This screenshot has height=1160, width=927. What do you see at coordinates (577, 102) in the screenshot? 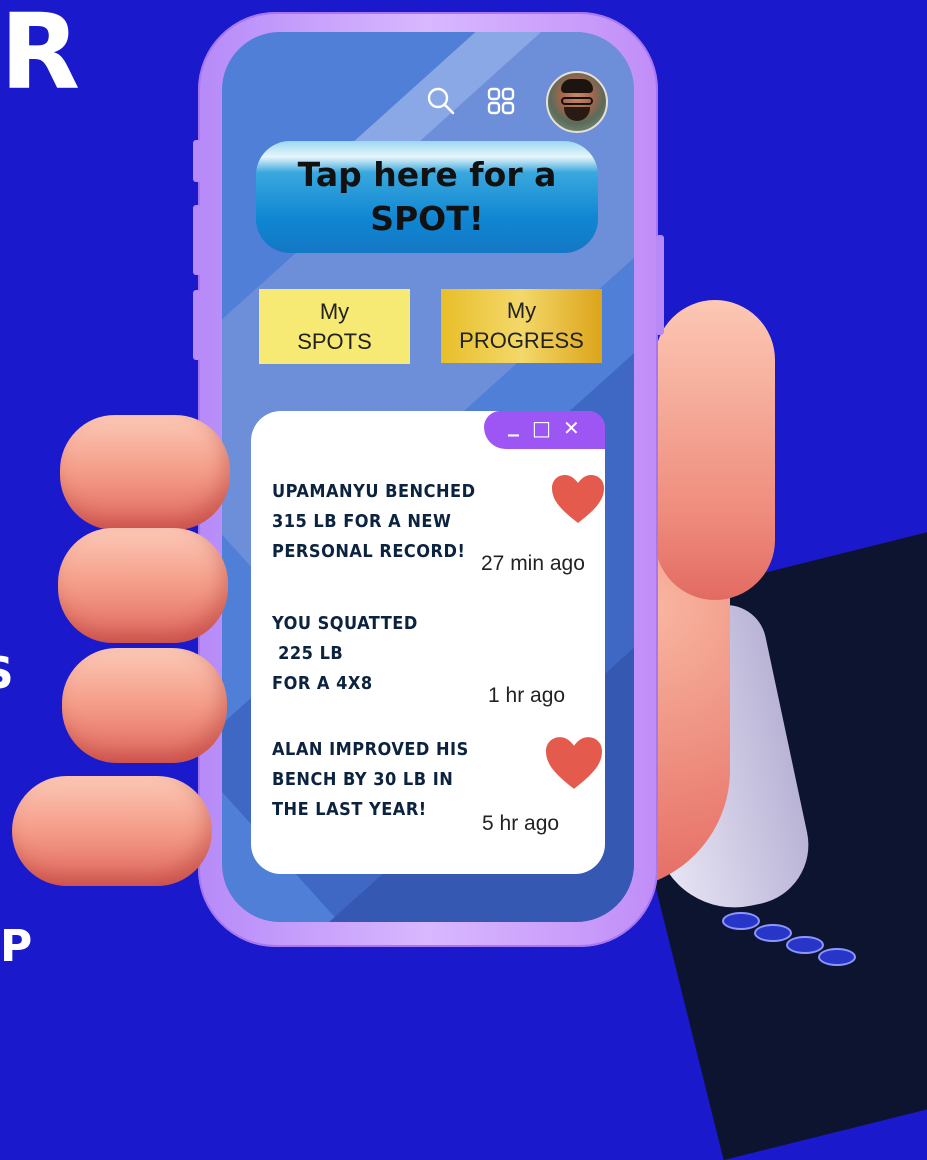
I see `user-avatar` at bounding box center [577, 102].